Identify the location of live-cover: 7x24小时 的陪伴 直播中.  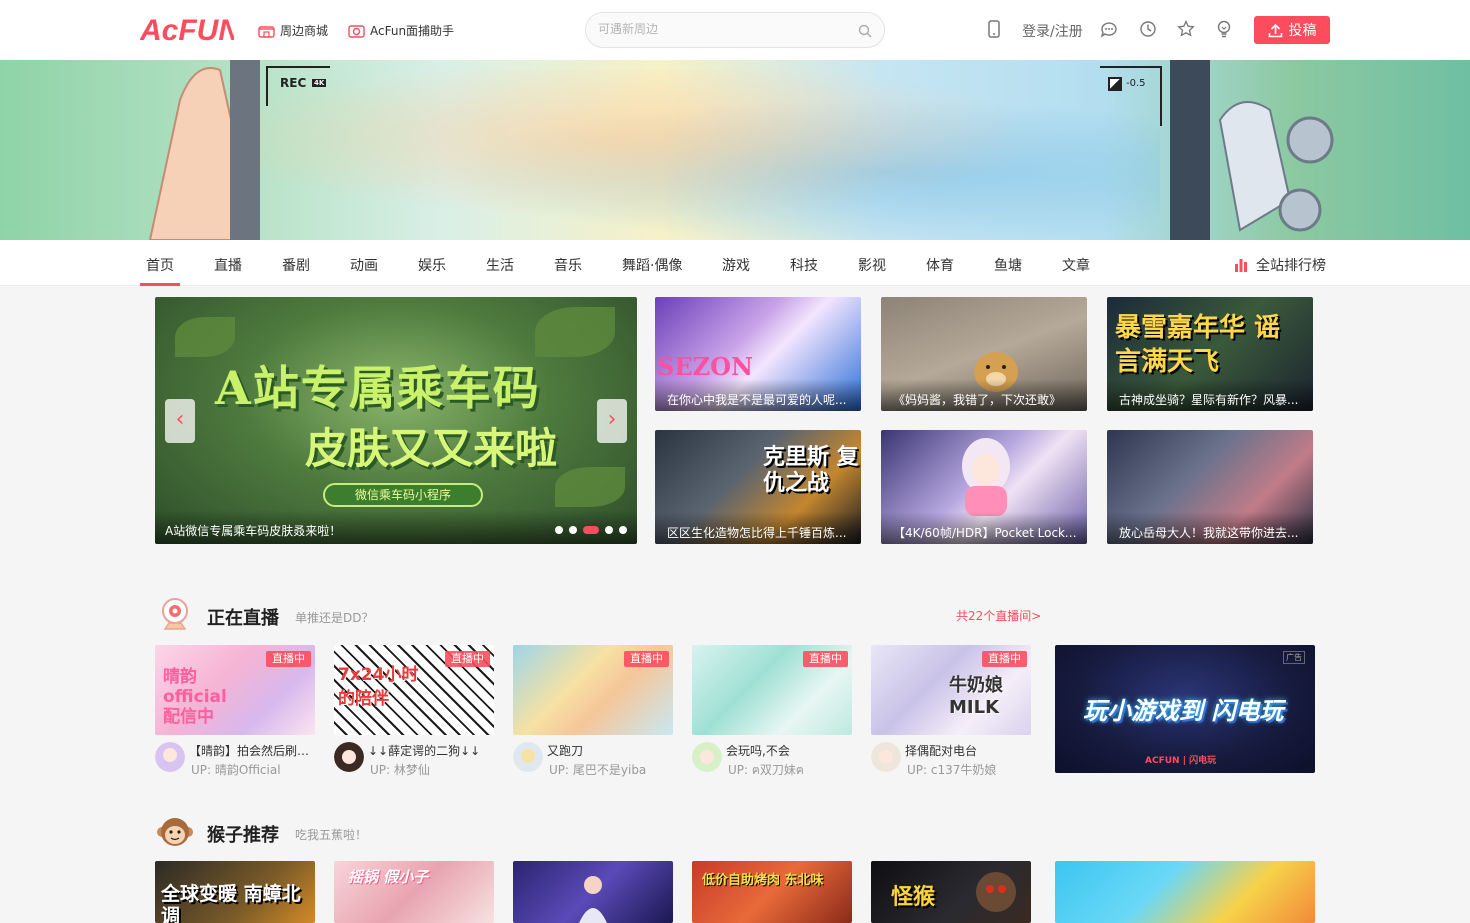
(414, 690).